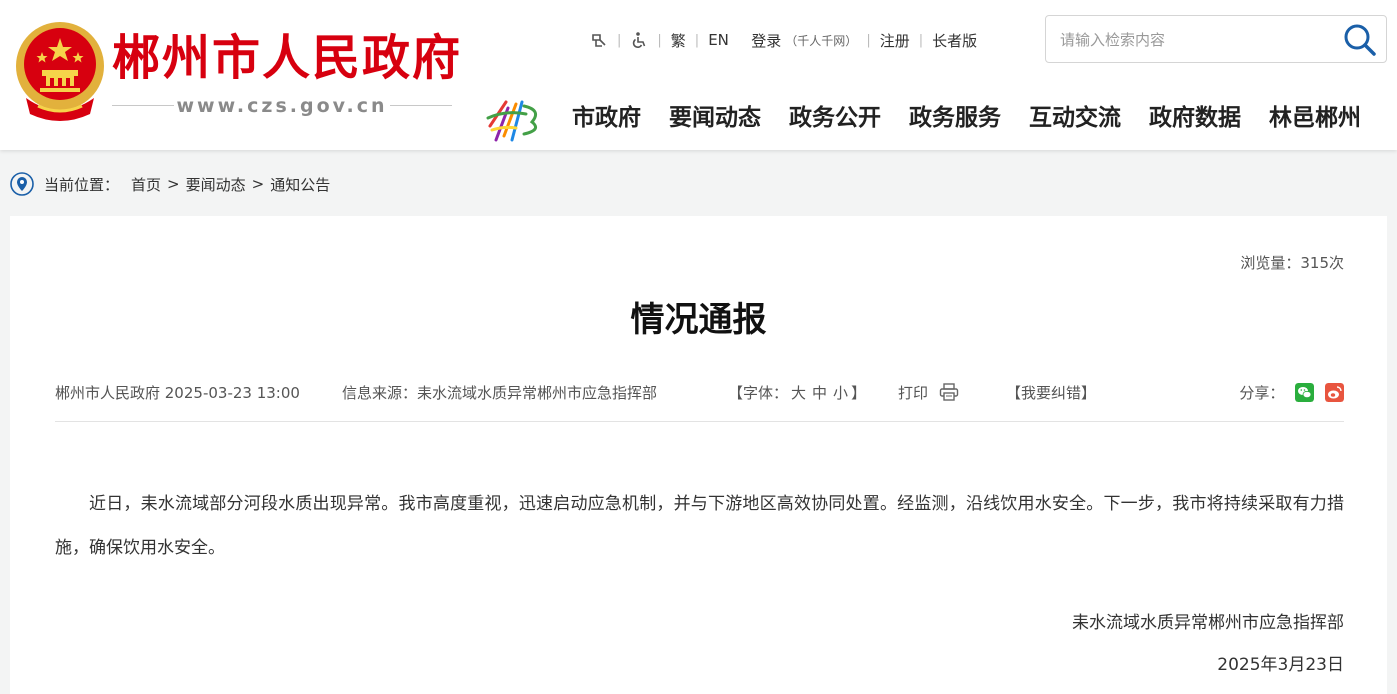 The height and width of the screenshot is (694, 1397). I want to click on search-box, so click(1216, 39).